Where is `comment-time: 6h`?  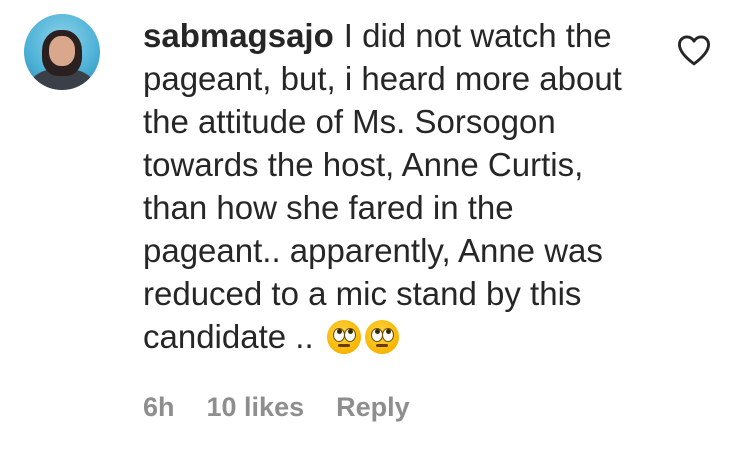 comment-time: 6h is located at coordinates (159, 407).